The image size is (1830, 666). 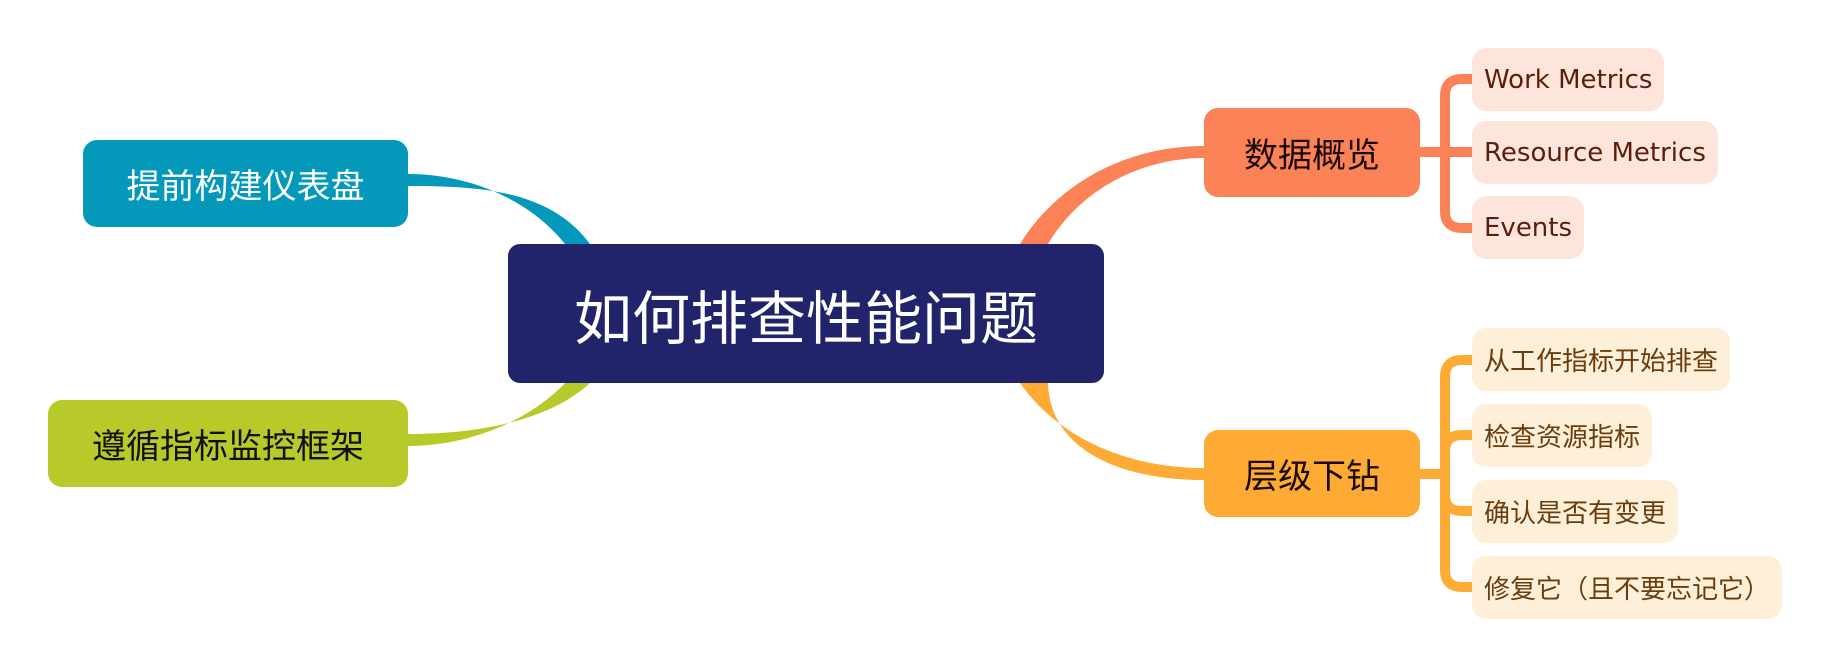 I want to click on subtopic-resource-metrics: Resource Metrics, so click(x=1595, y=152).